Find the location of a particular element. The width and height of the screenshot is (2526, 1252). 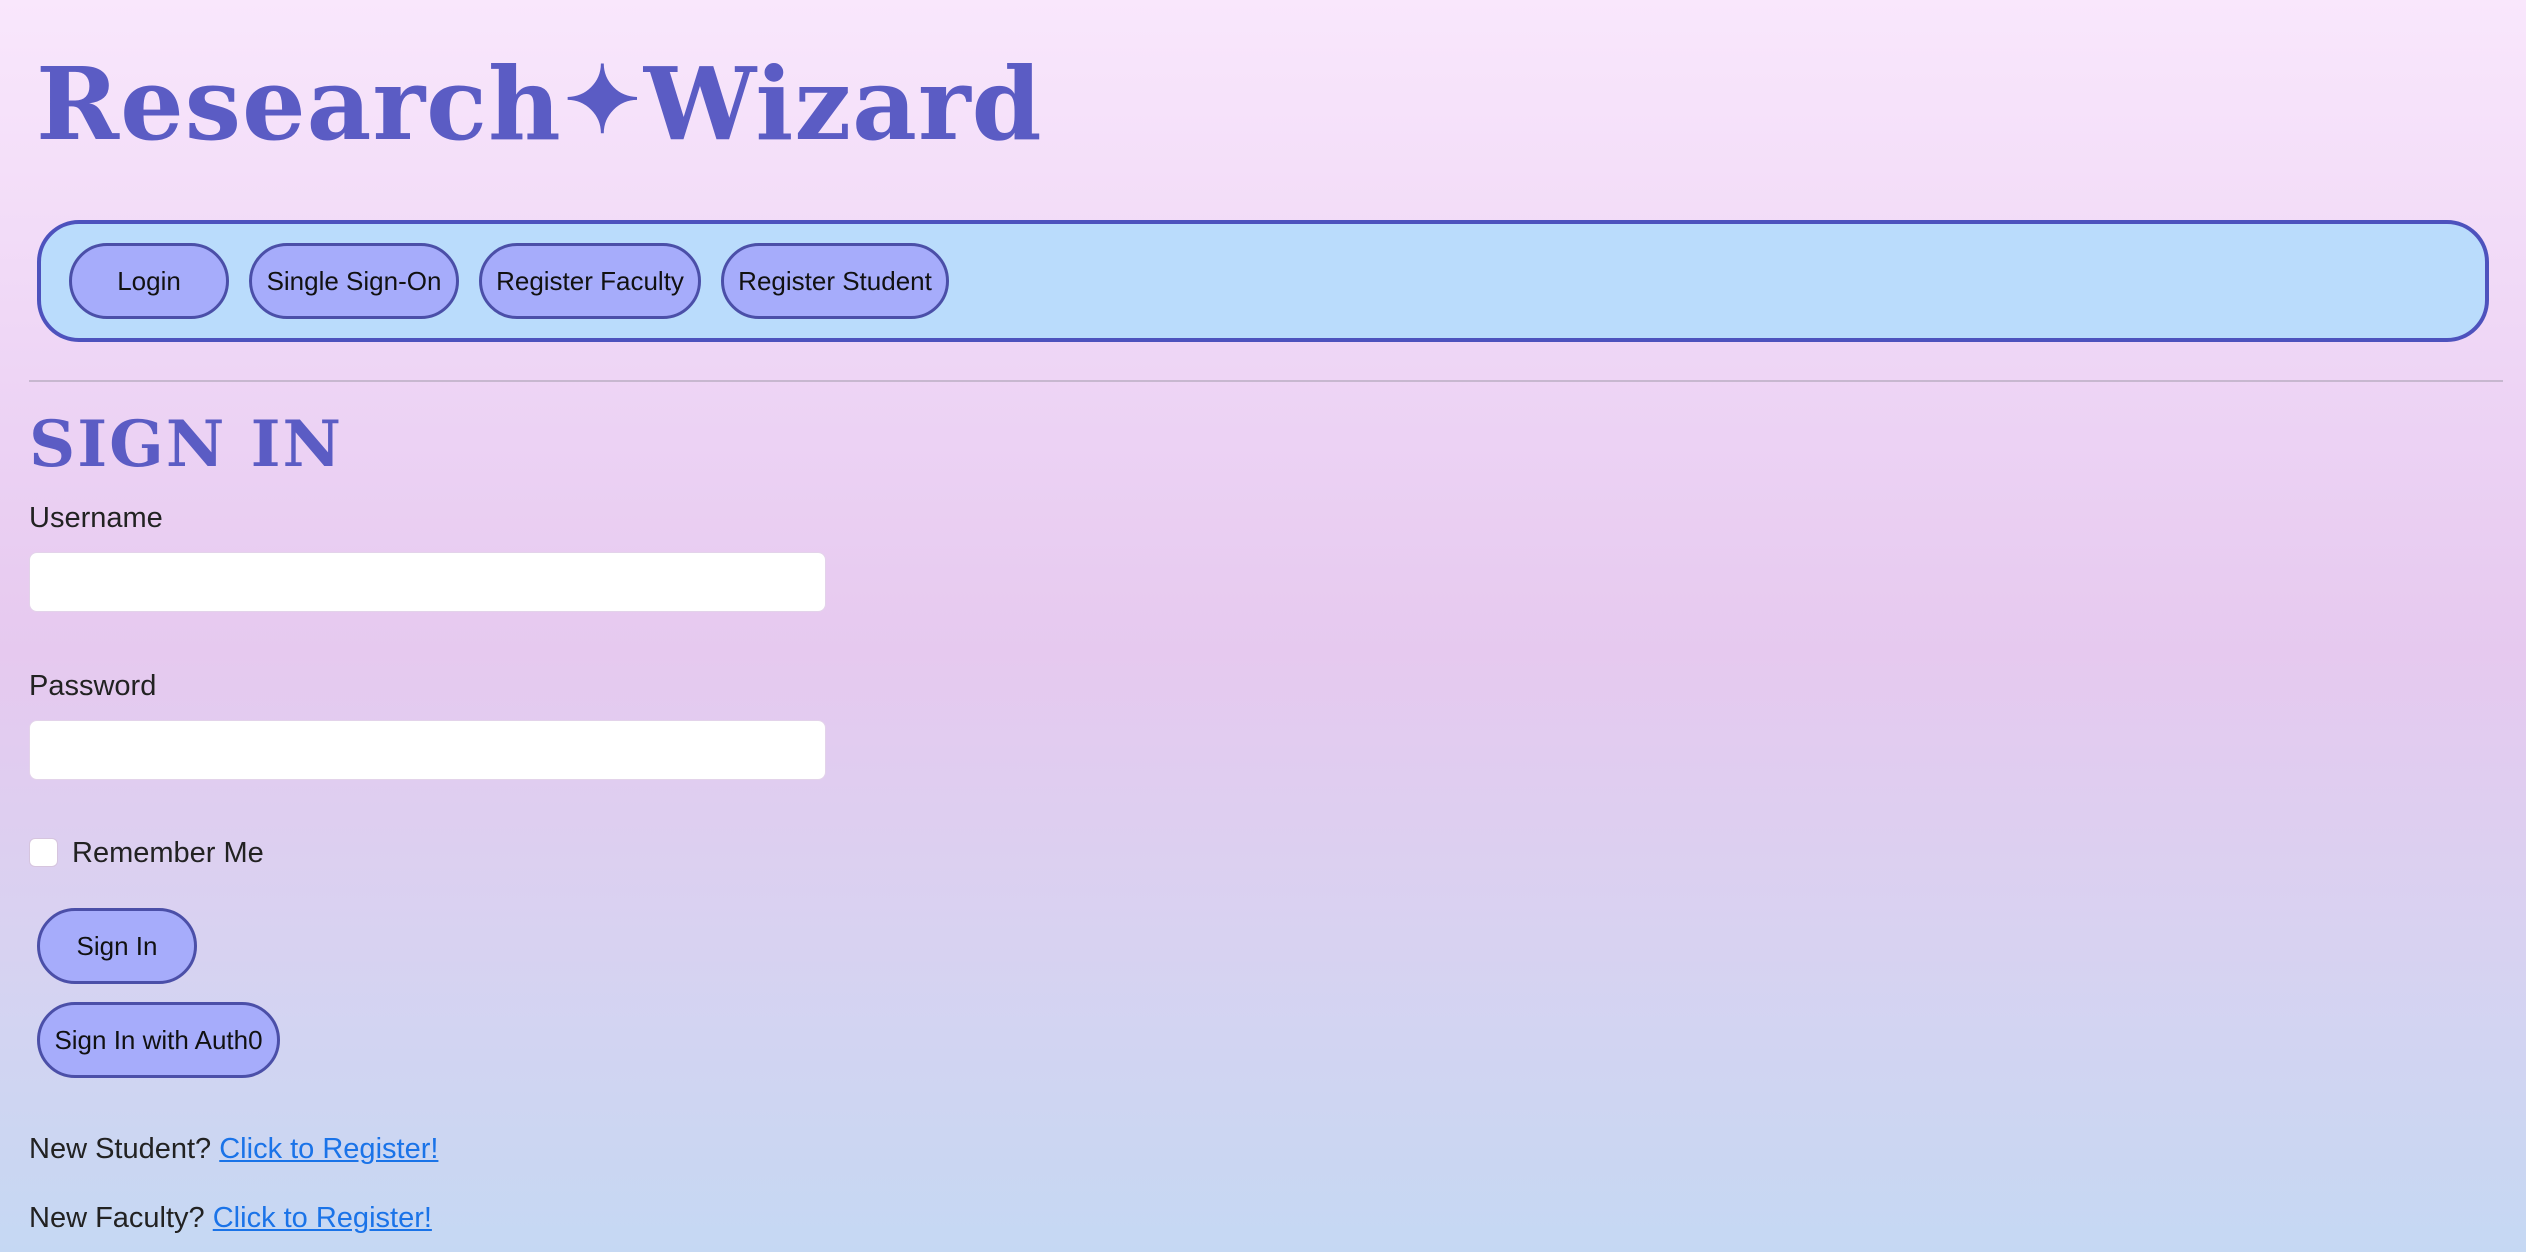

nav-register-student-button: Register Student is located at coordinates (835, 281).